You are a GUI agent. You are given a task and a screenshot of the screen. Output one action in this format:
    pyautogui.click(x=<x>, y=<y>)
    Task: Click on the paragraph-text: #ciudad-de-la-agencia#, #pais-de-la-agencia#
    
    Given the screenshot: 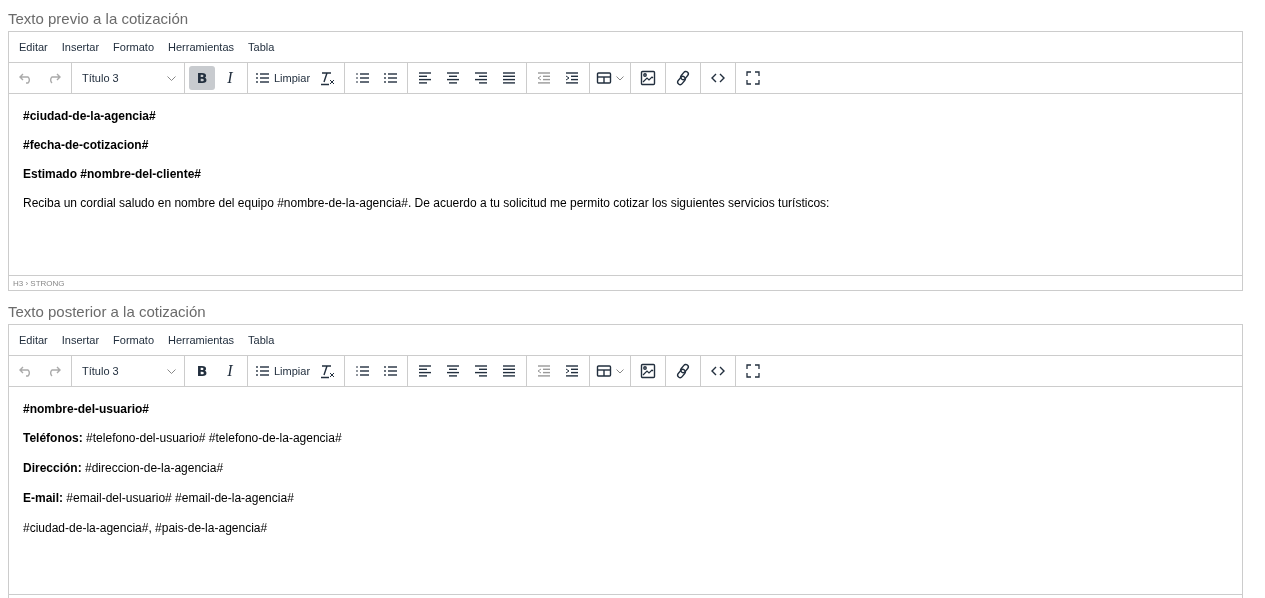 What is the action you would take?
    pyautogui.click(x=146, y=528)
    